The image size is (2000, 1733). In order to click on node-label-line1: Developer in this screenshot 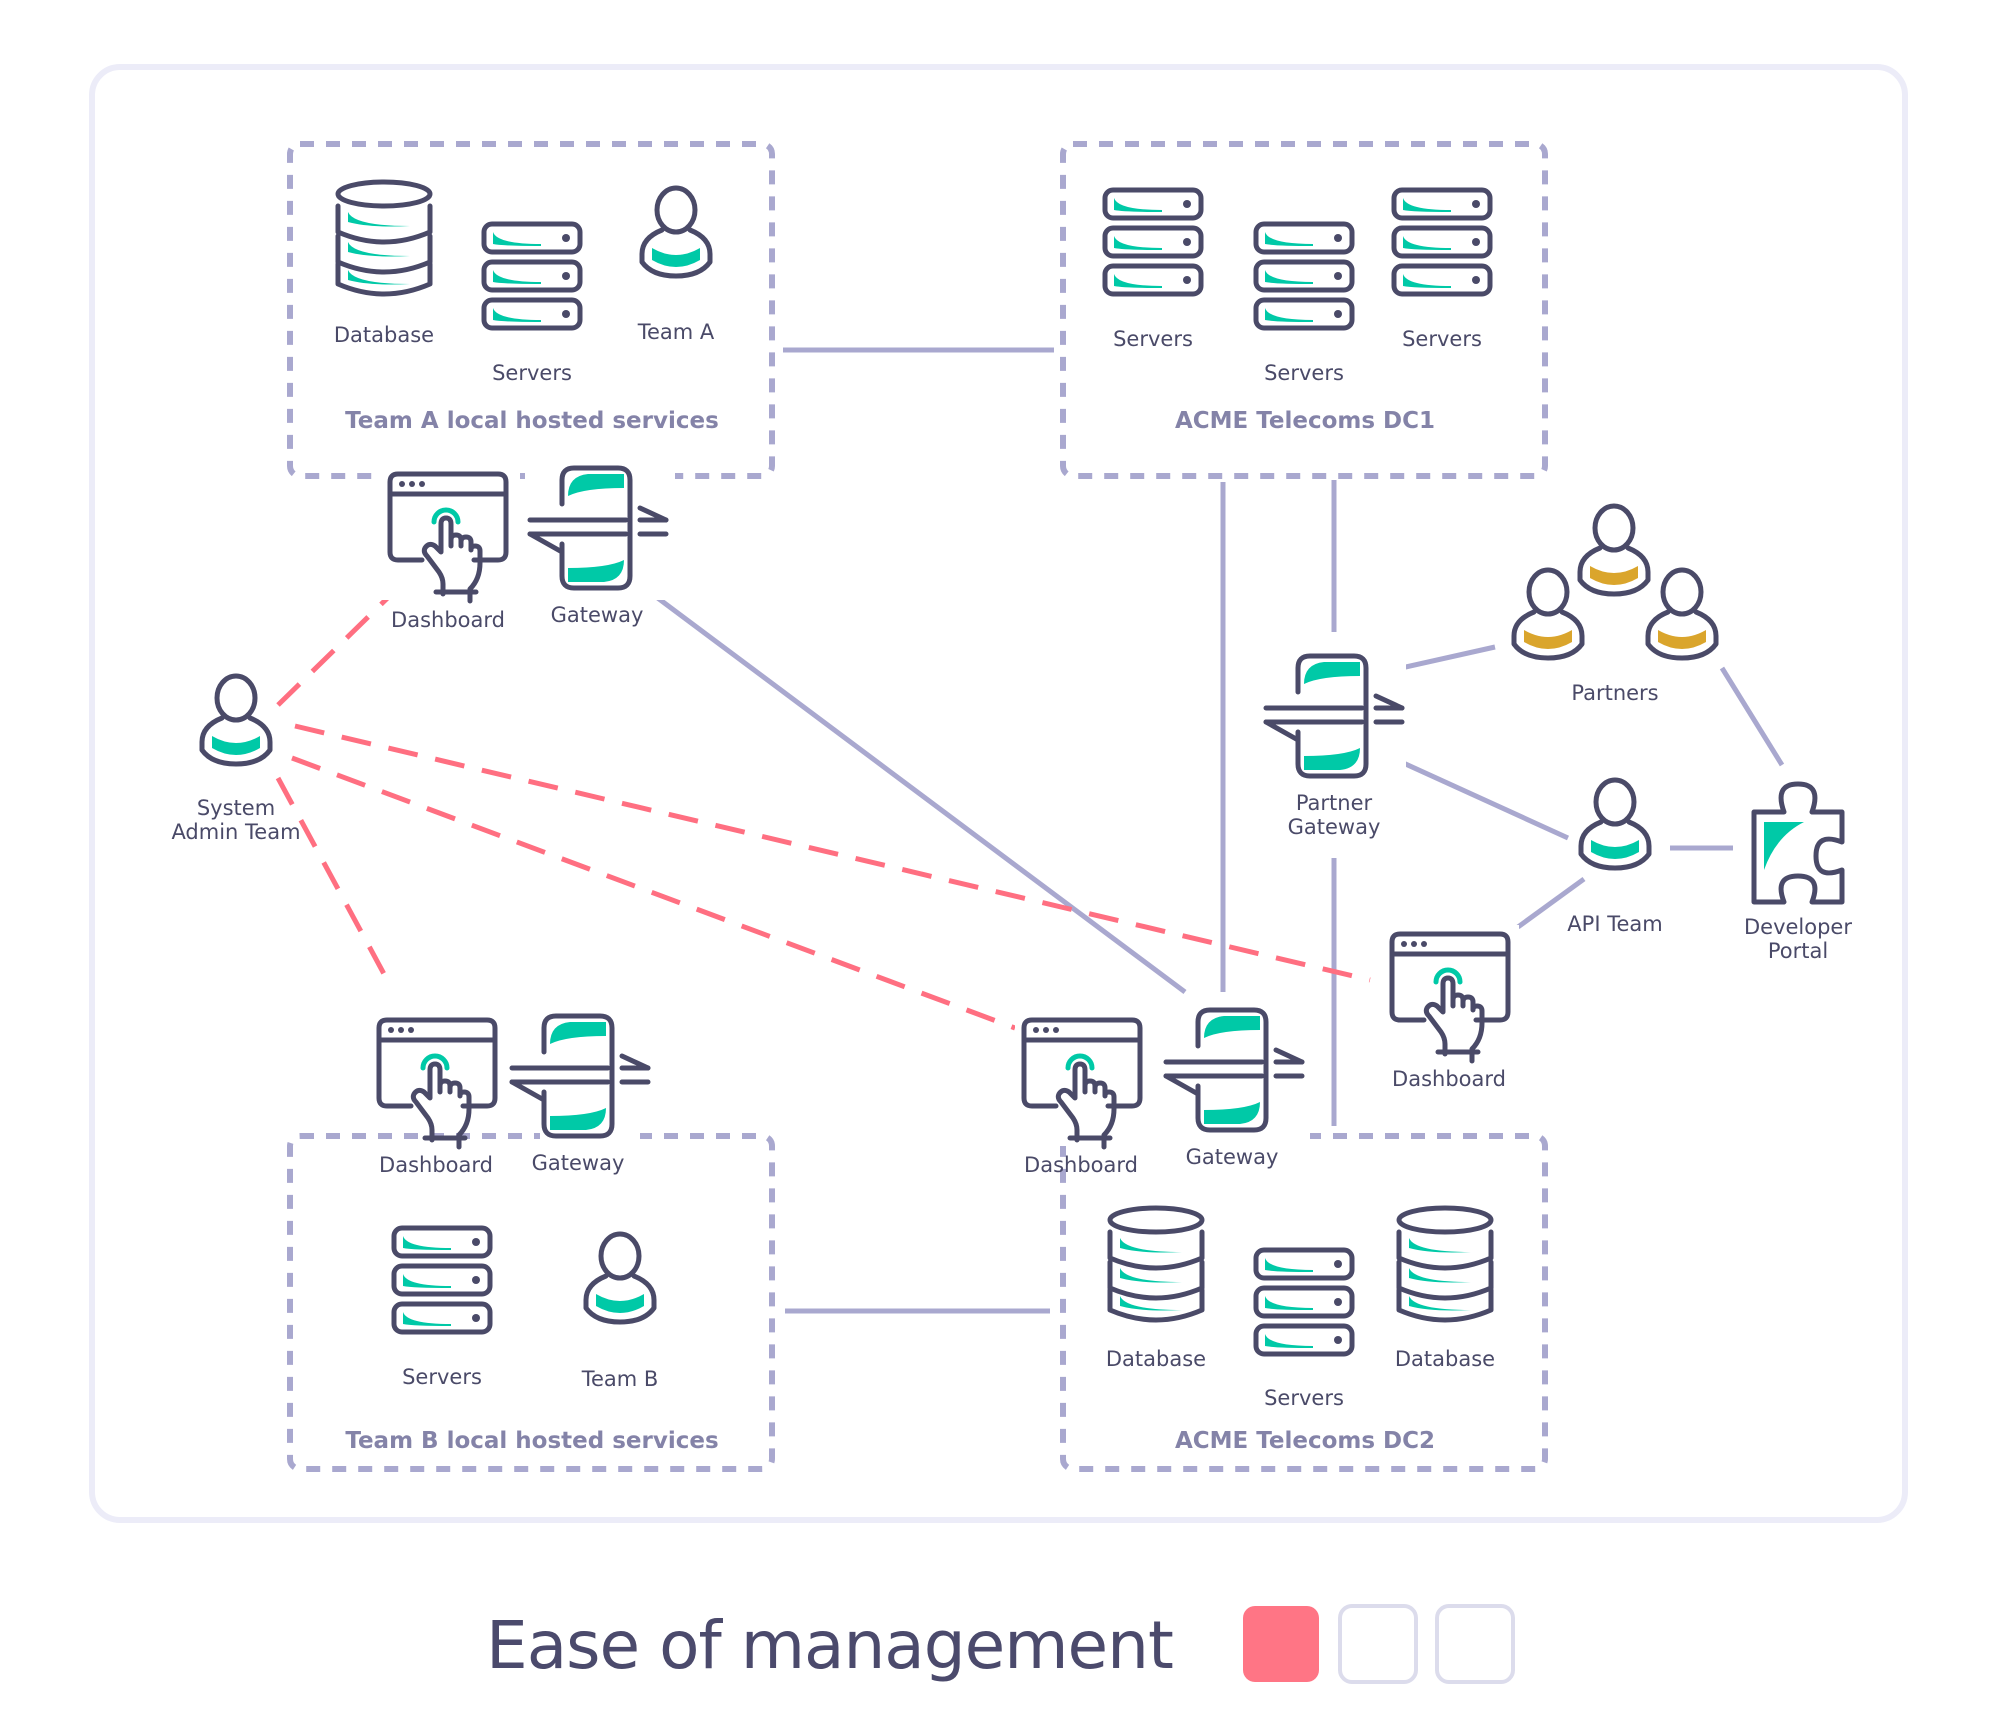, I will do `click(1798, 927)`.